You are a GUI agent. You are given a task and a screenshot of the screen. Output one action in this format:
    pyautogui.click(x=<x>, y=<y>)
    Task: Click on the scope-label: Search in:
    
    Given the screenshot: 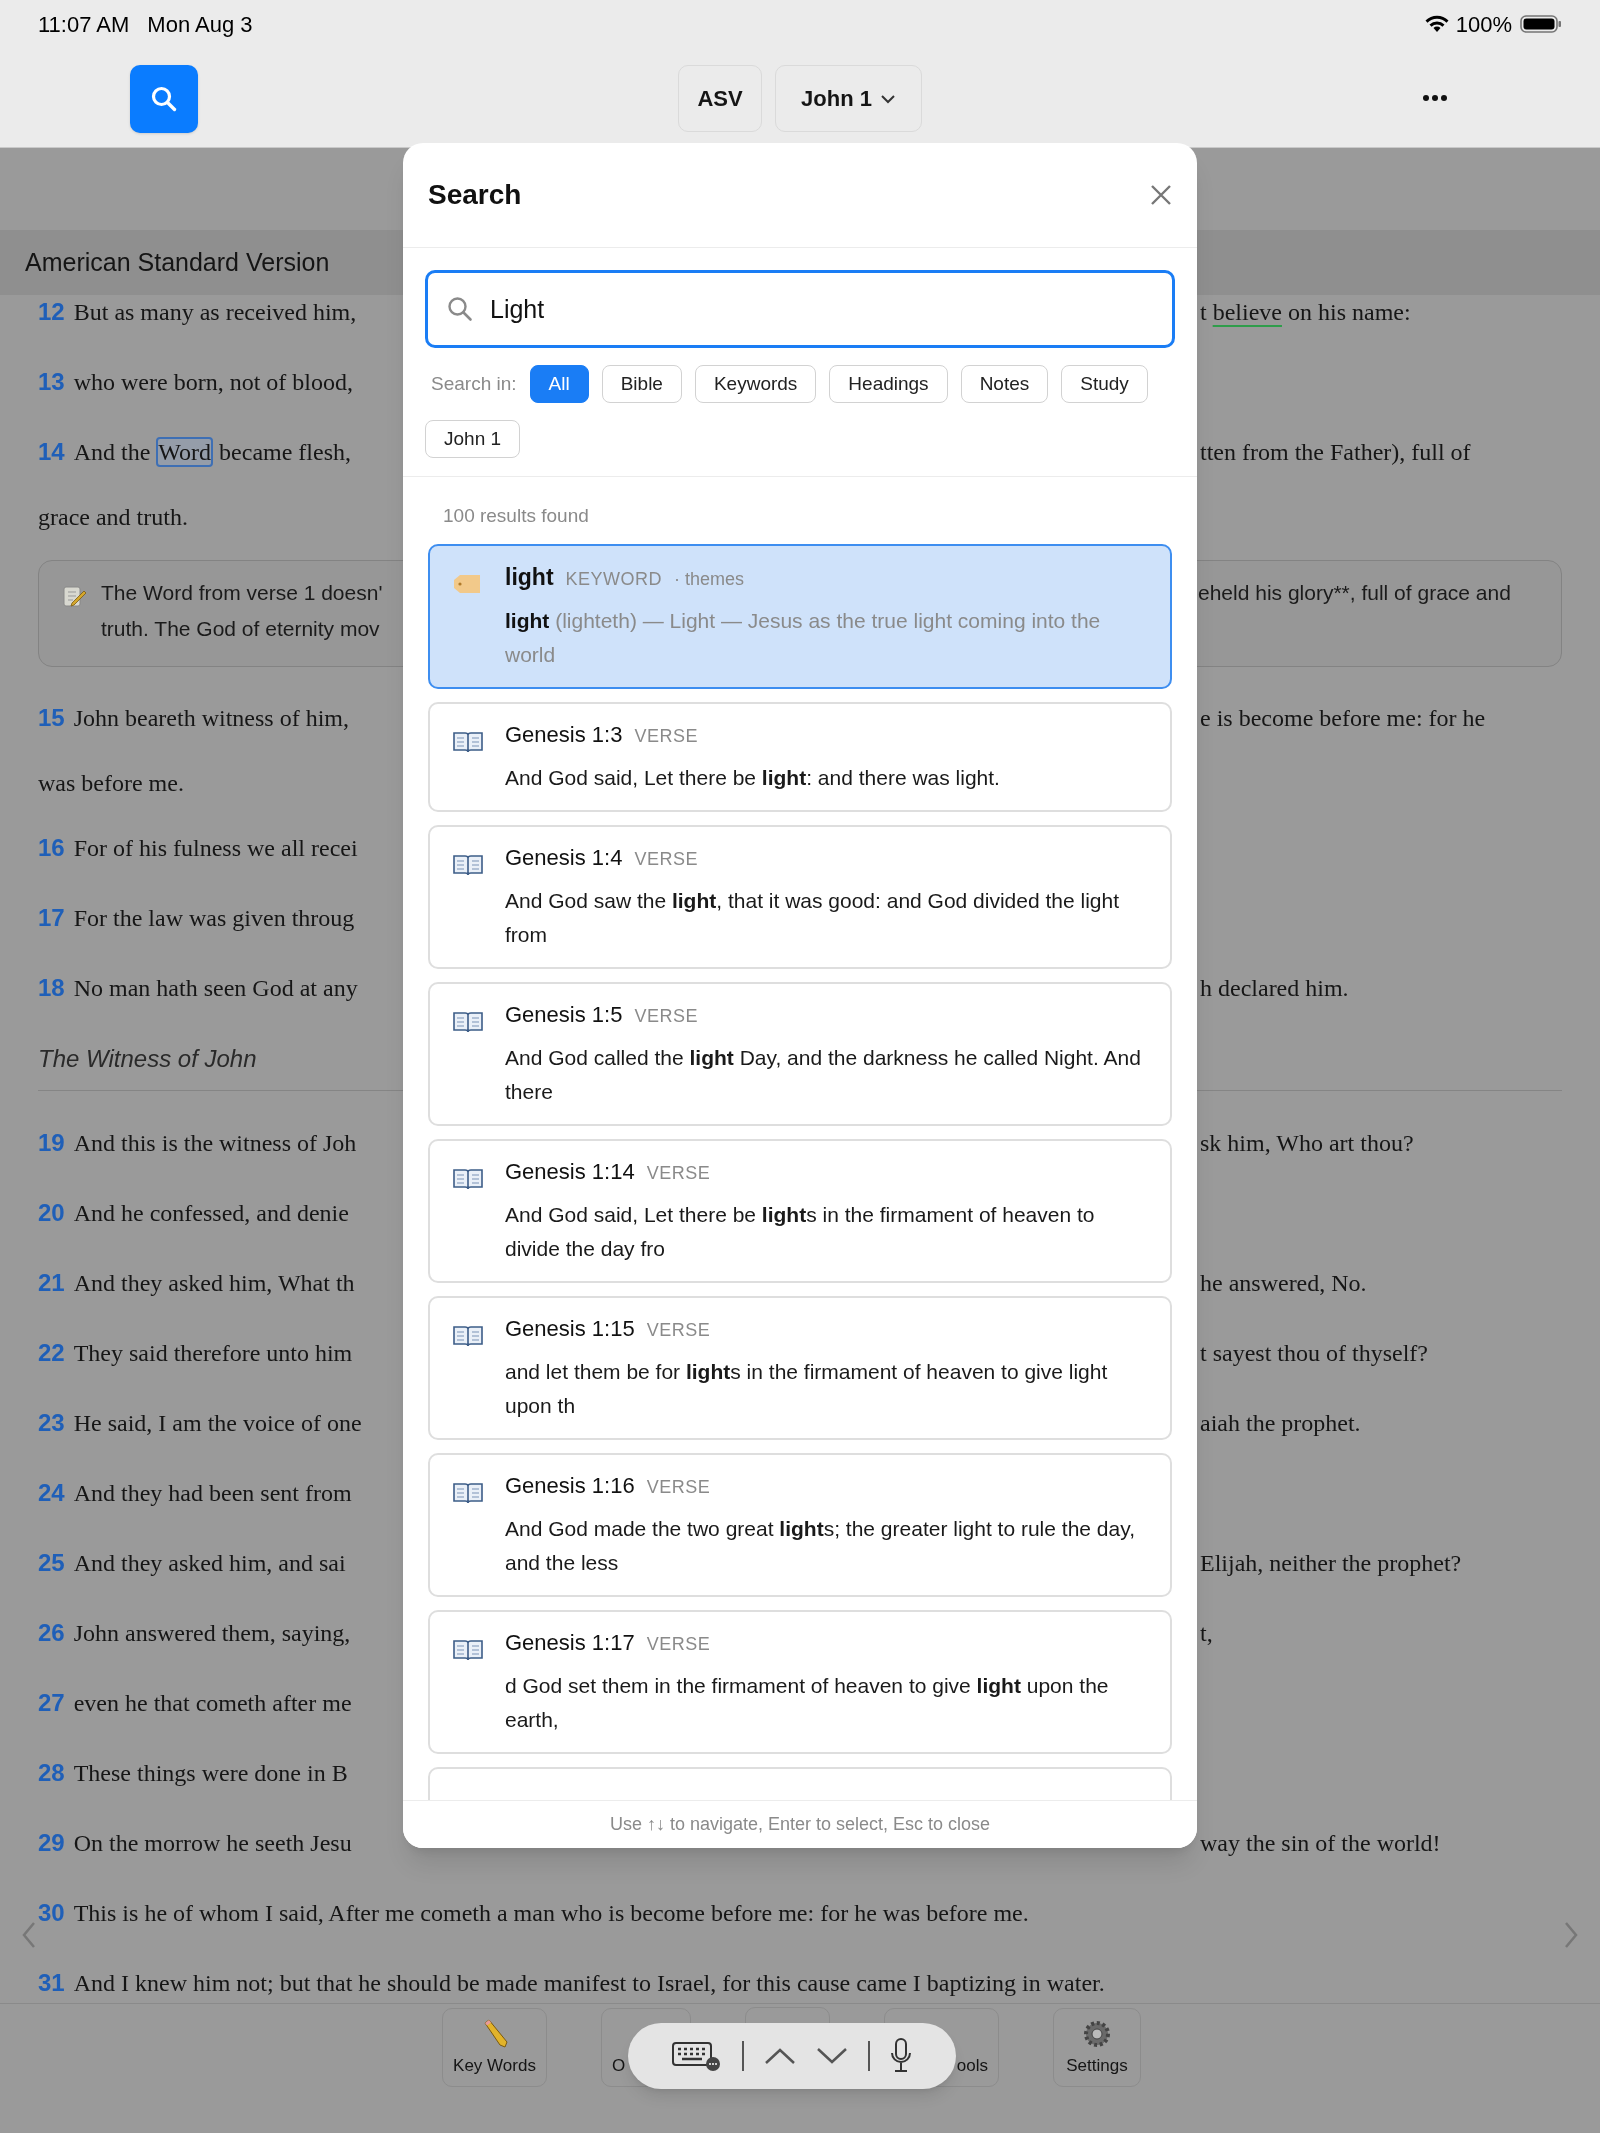 What is the action you would take?
    pyautogui.click(x=474, y=383)
    